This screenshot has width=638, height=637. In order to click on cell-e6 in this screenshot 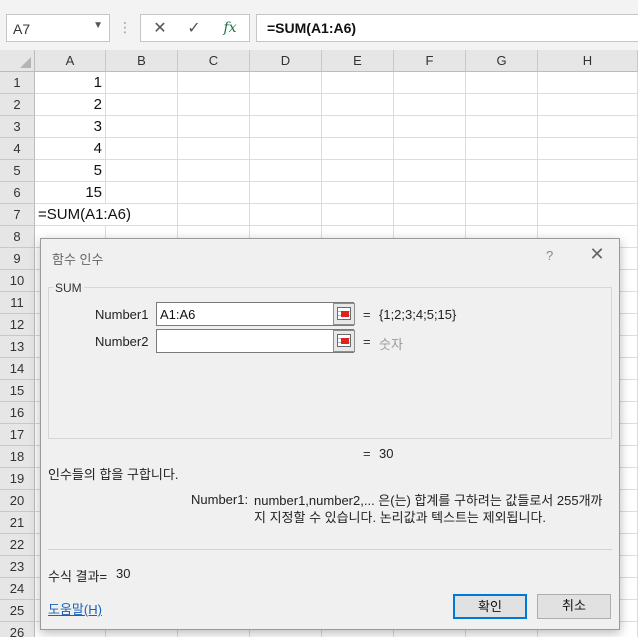, I will do `click(358, 193)`.